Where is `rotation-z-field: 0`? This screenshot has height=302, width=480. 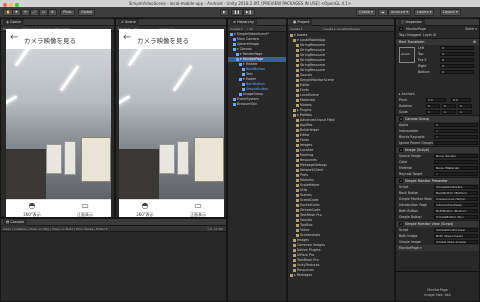 rotation-z-field: 0 is located at coordinates (465, 106).